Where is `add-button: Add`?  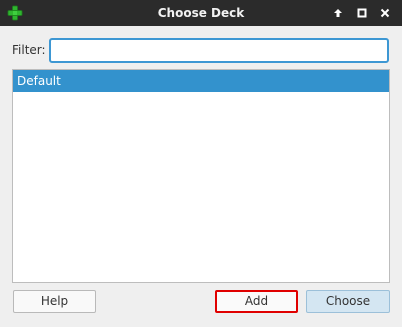
add-button: Add is located at coordinates (256, 301).